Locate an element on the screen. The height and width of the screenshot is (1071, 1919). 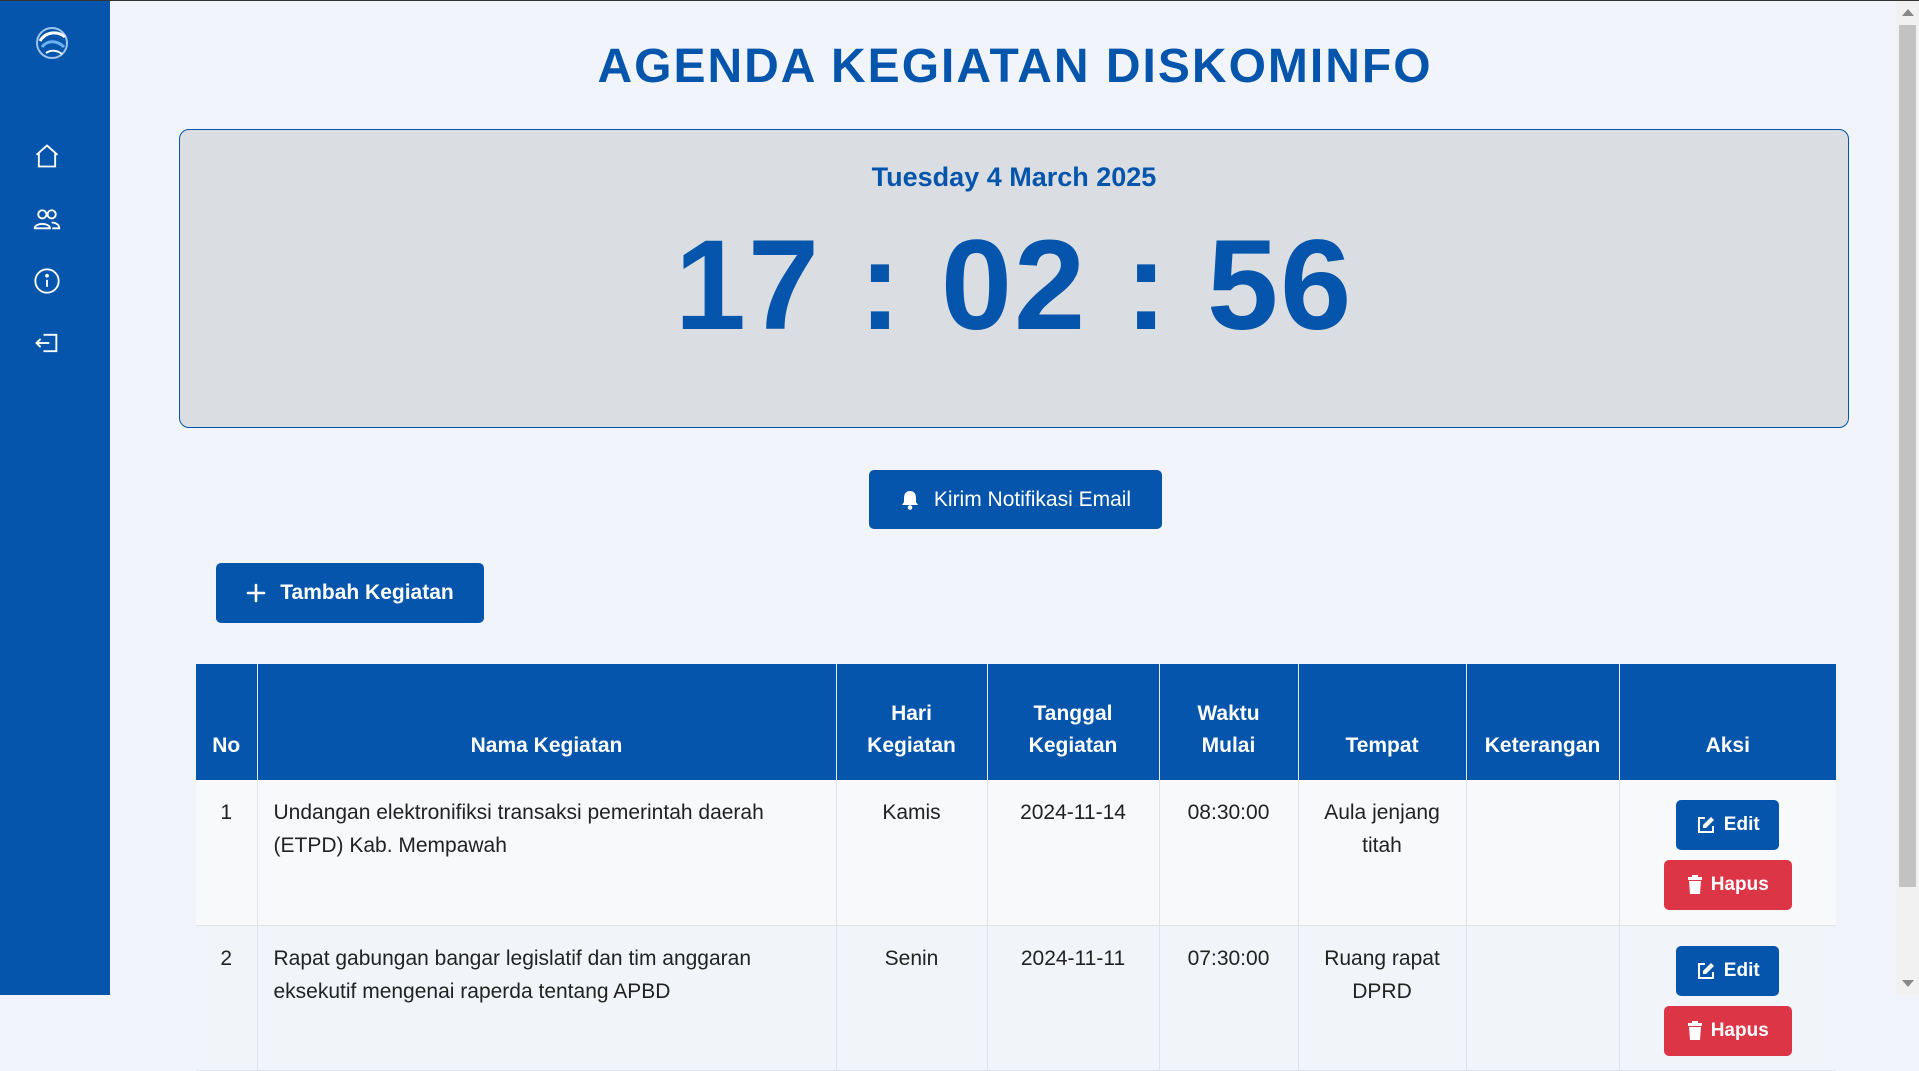
cell-tempat: Aula jenjang titah is located at coordinates (1382, 853).